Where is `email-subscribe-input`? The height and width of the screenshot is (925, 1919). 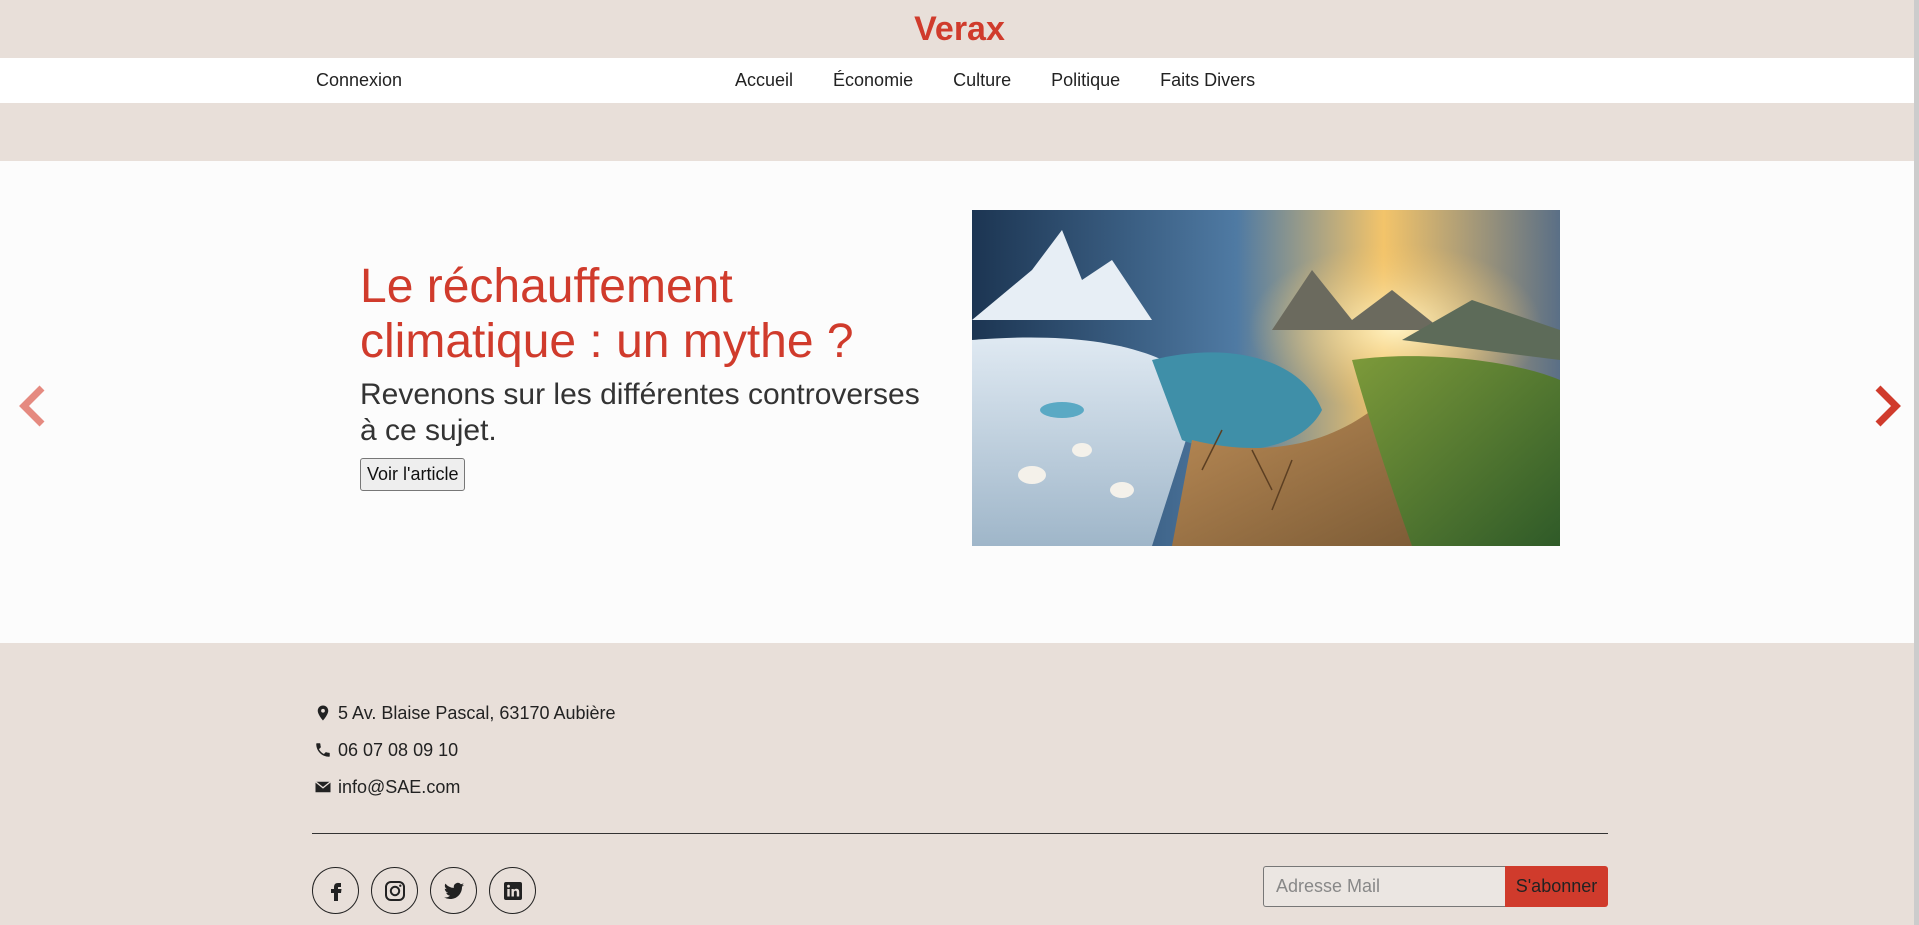 email-subscribe-input is located at coordinates (1384, 886).